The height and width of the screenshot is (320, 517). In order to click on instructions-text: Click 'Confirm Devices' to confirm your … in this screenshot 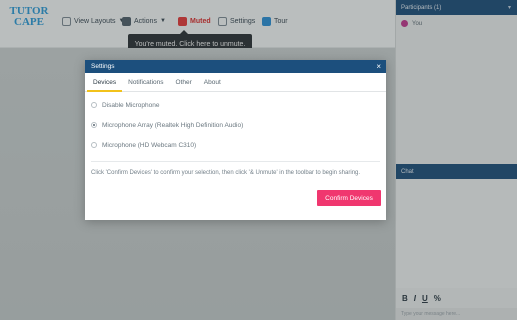, I will do `click(226, 173)`.